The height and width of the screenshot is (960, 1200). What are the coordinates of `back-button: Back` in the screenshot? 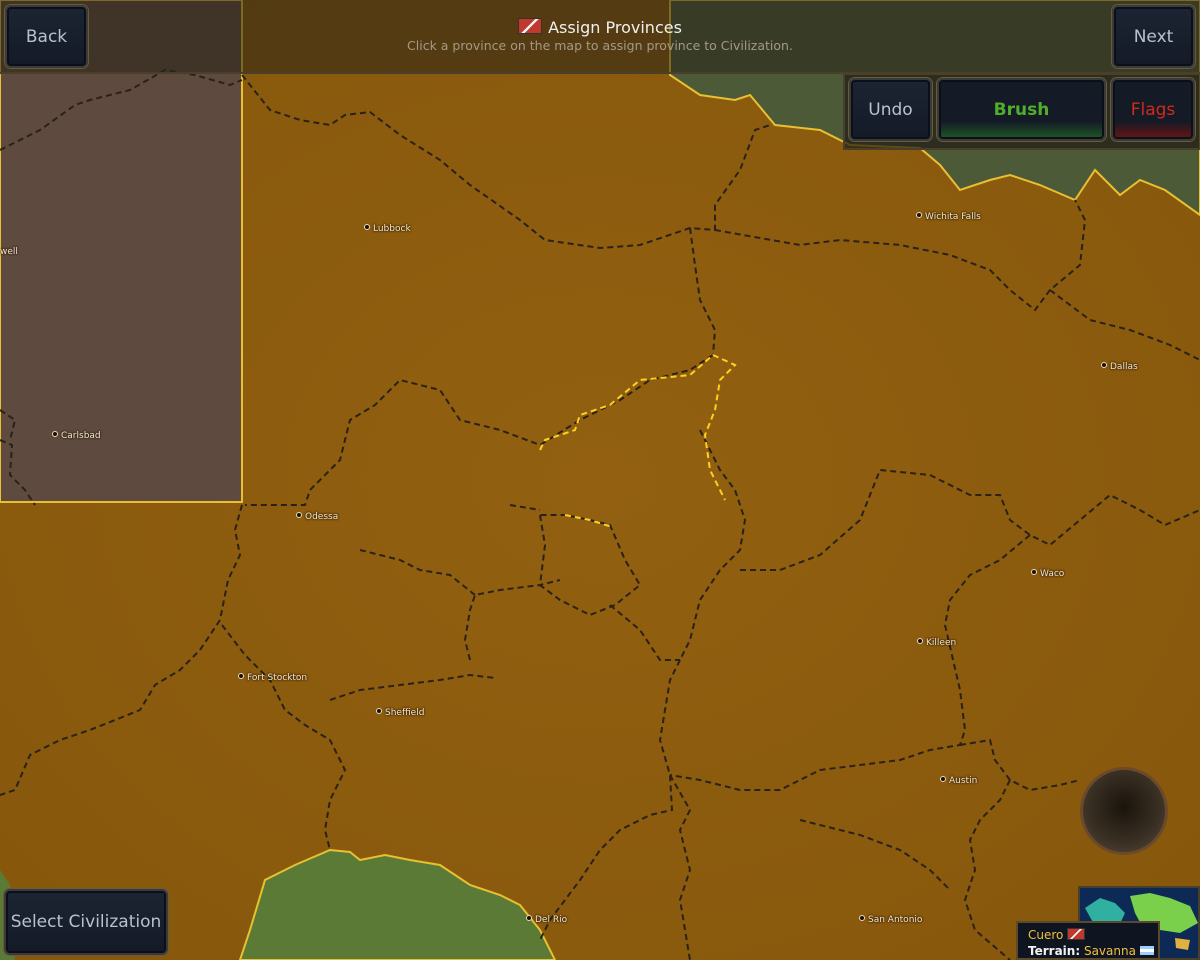 It's located at (46, 36).